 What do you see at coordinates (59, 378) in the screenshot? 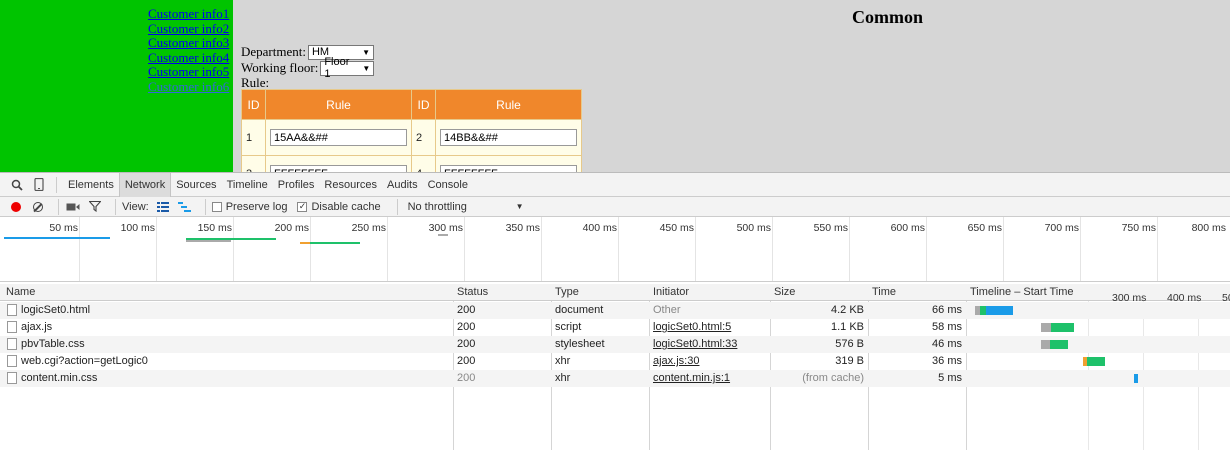
I see `request-name: content.min.css` at bounding box center [59, 378].